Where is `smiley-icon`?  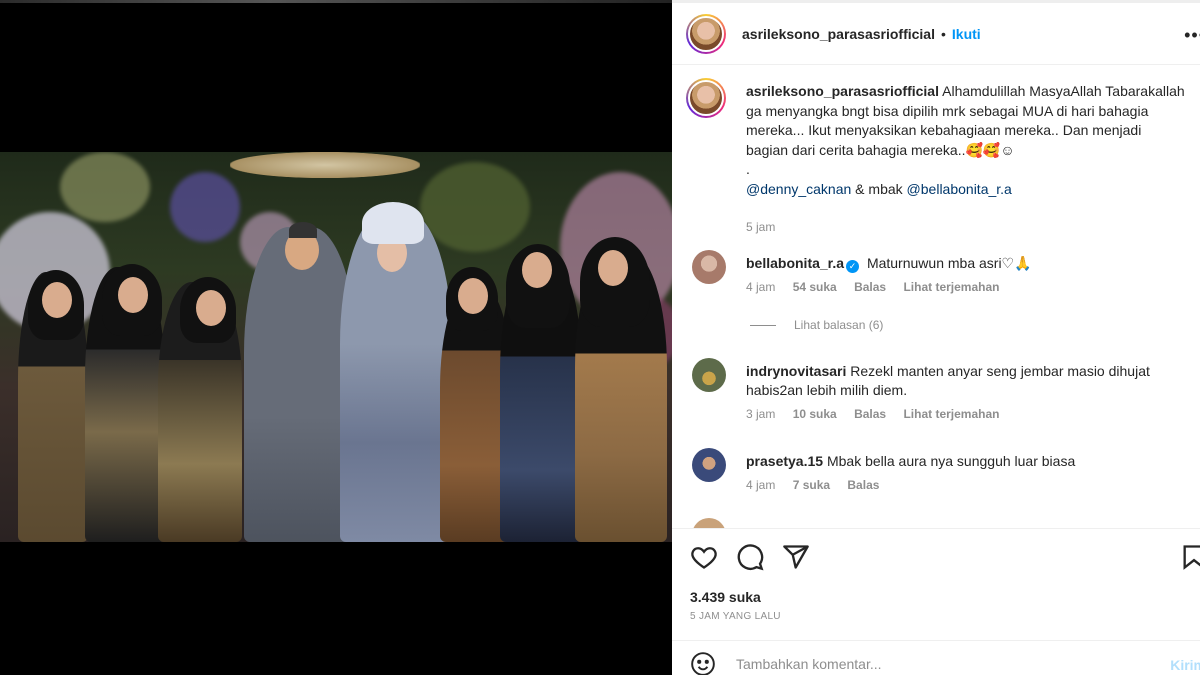
smiley-icon is located at coordinates (703, 663).